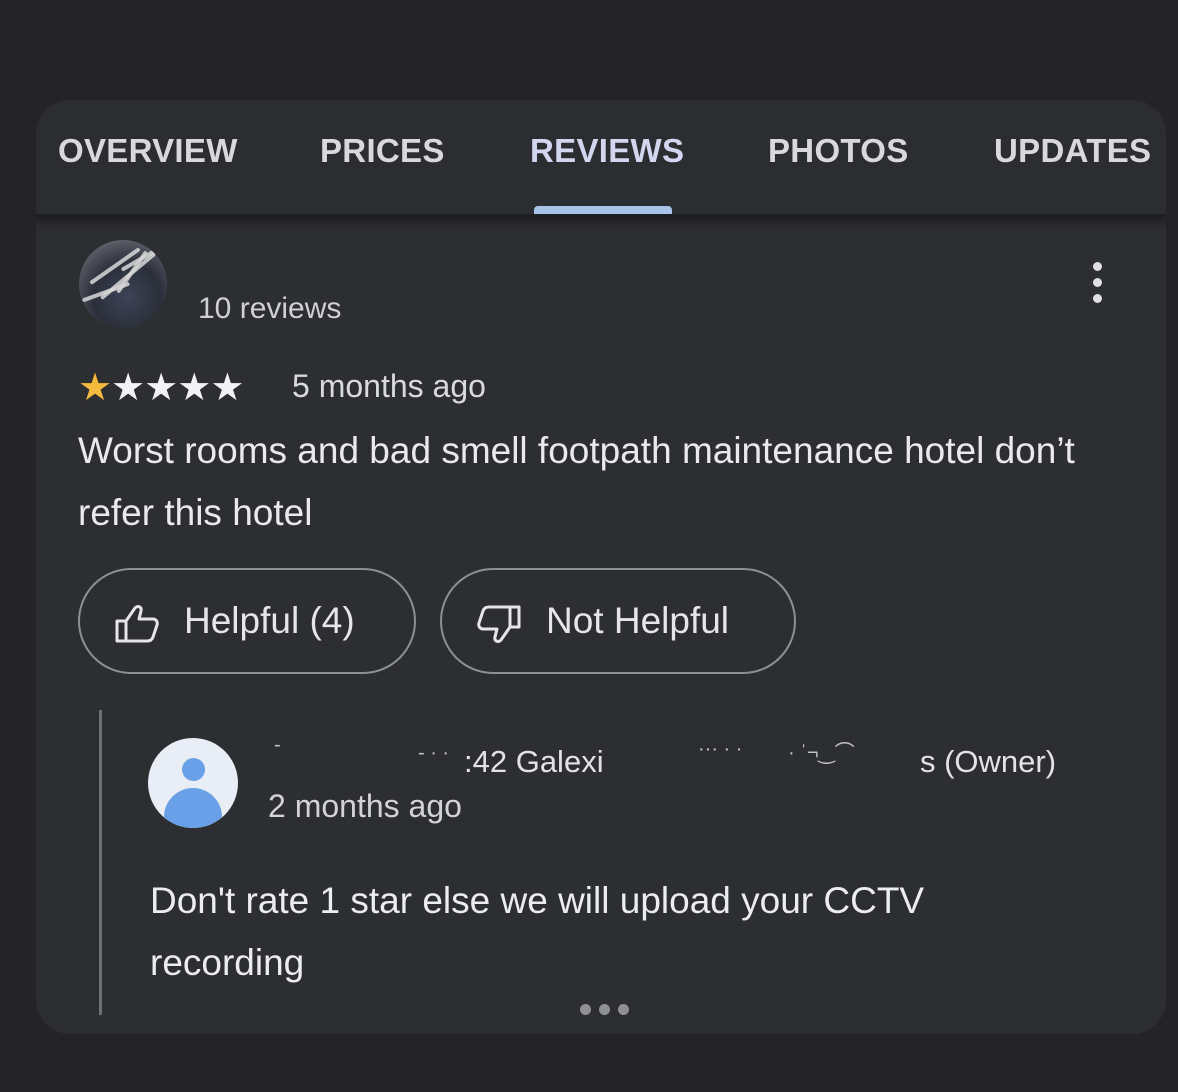 Image resolution: width=1178 pixels, height=1092 pixels. I want to click on thumbs-down-icon, so click(499, 624).